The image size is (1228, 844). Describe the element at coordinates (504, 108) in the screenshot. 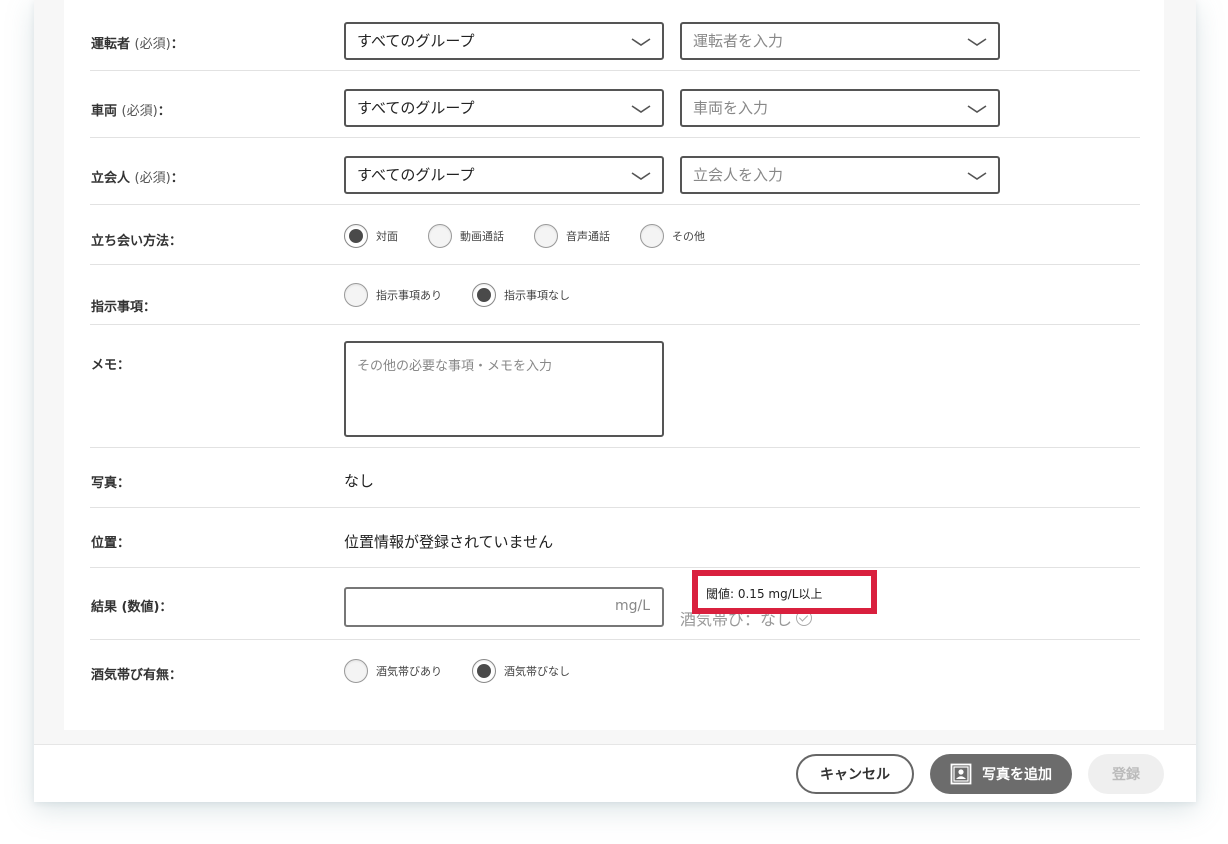

I see `vehicle-group-select: すべてのグループ` at that location.